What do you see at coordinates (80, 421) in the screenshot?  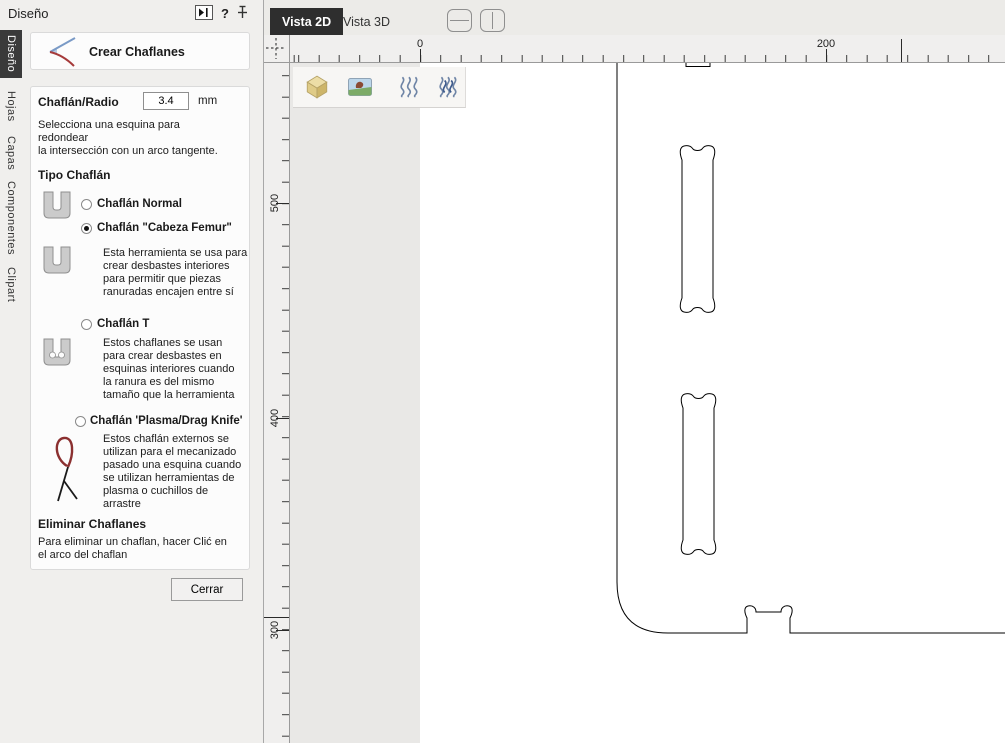 I see `radio-chaflan-plasma` at bounding box center [80, 421].